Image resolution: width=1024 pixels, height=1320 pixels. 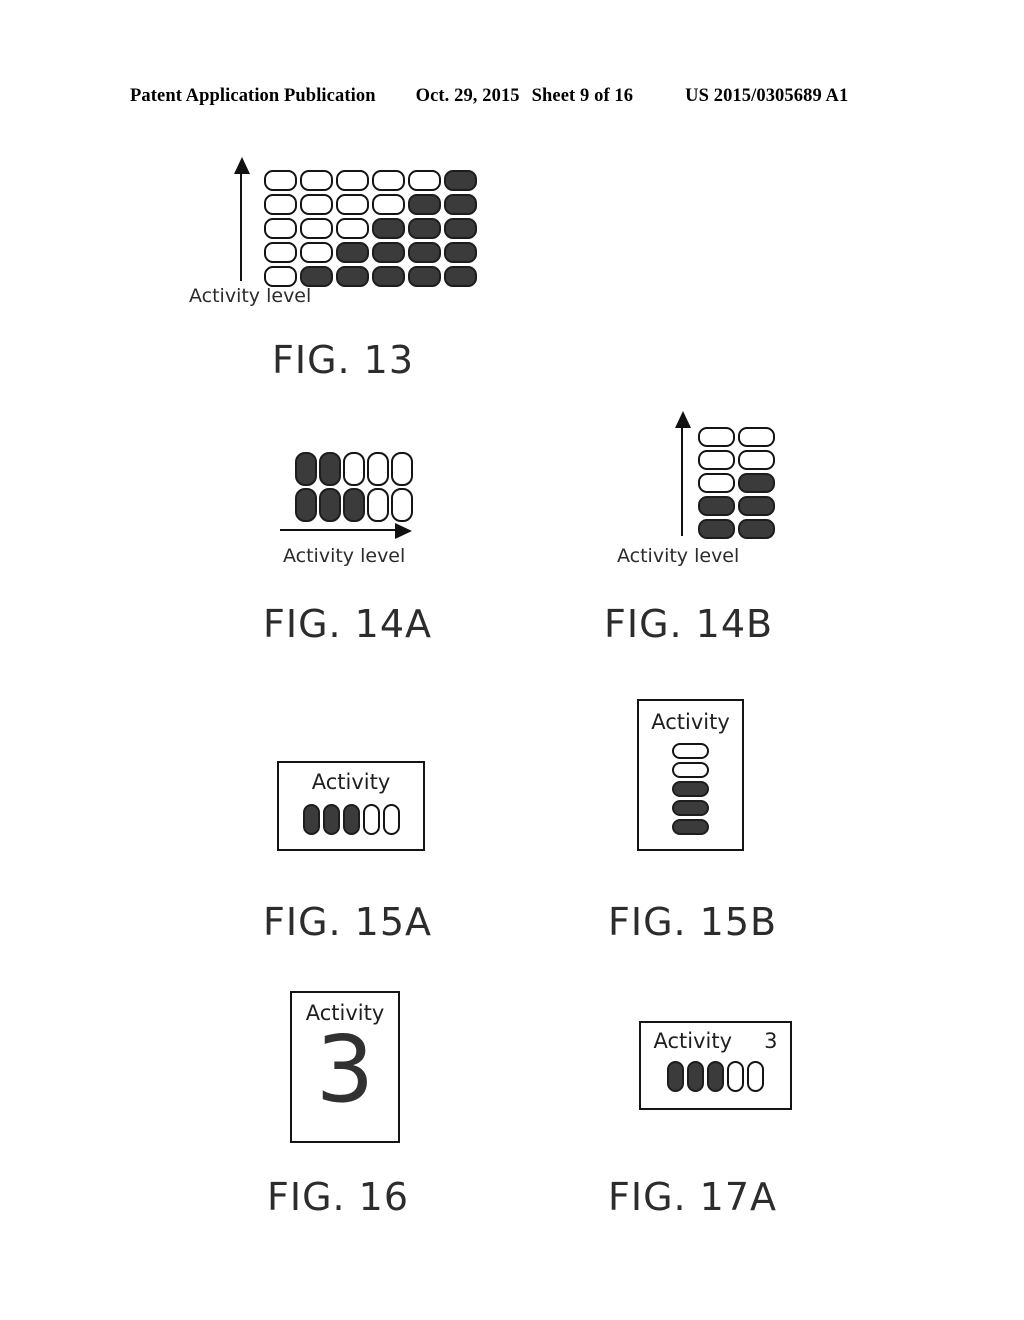 I want to click on fig14b-cell-r5c1, so click(x=716, y=529).